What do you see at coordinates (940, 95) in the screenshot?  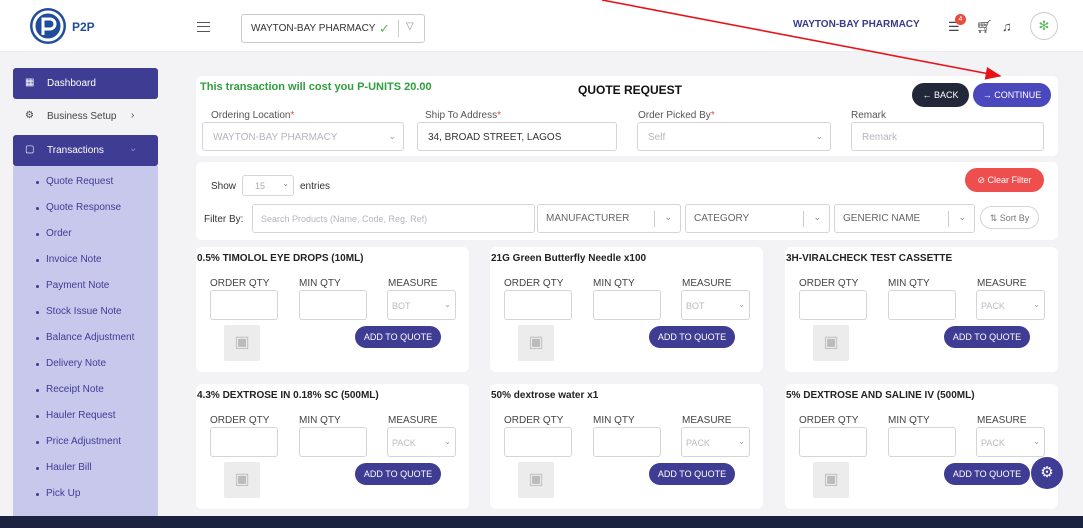 I see `back-button: ← BACK` at bounding box center [940, 95].